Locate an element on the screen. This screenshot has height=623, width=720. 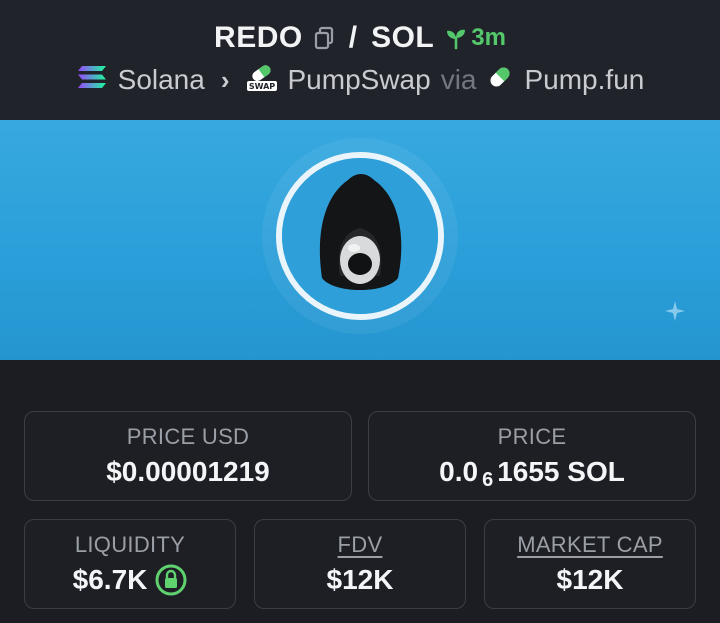
sprout-icon is located at coordinates (456, 39).